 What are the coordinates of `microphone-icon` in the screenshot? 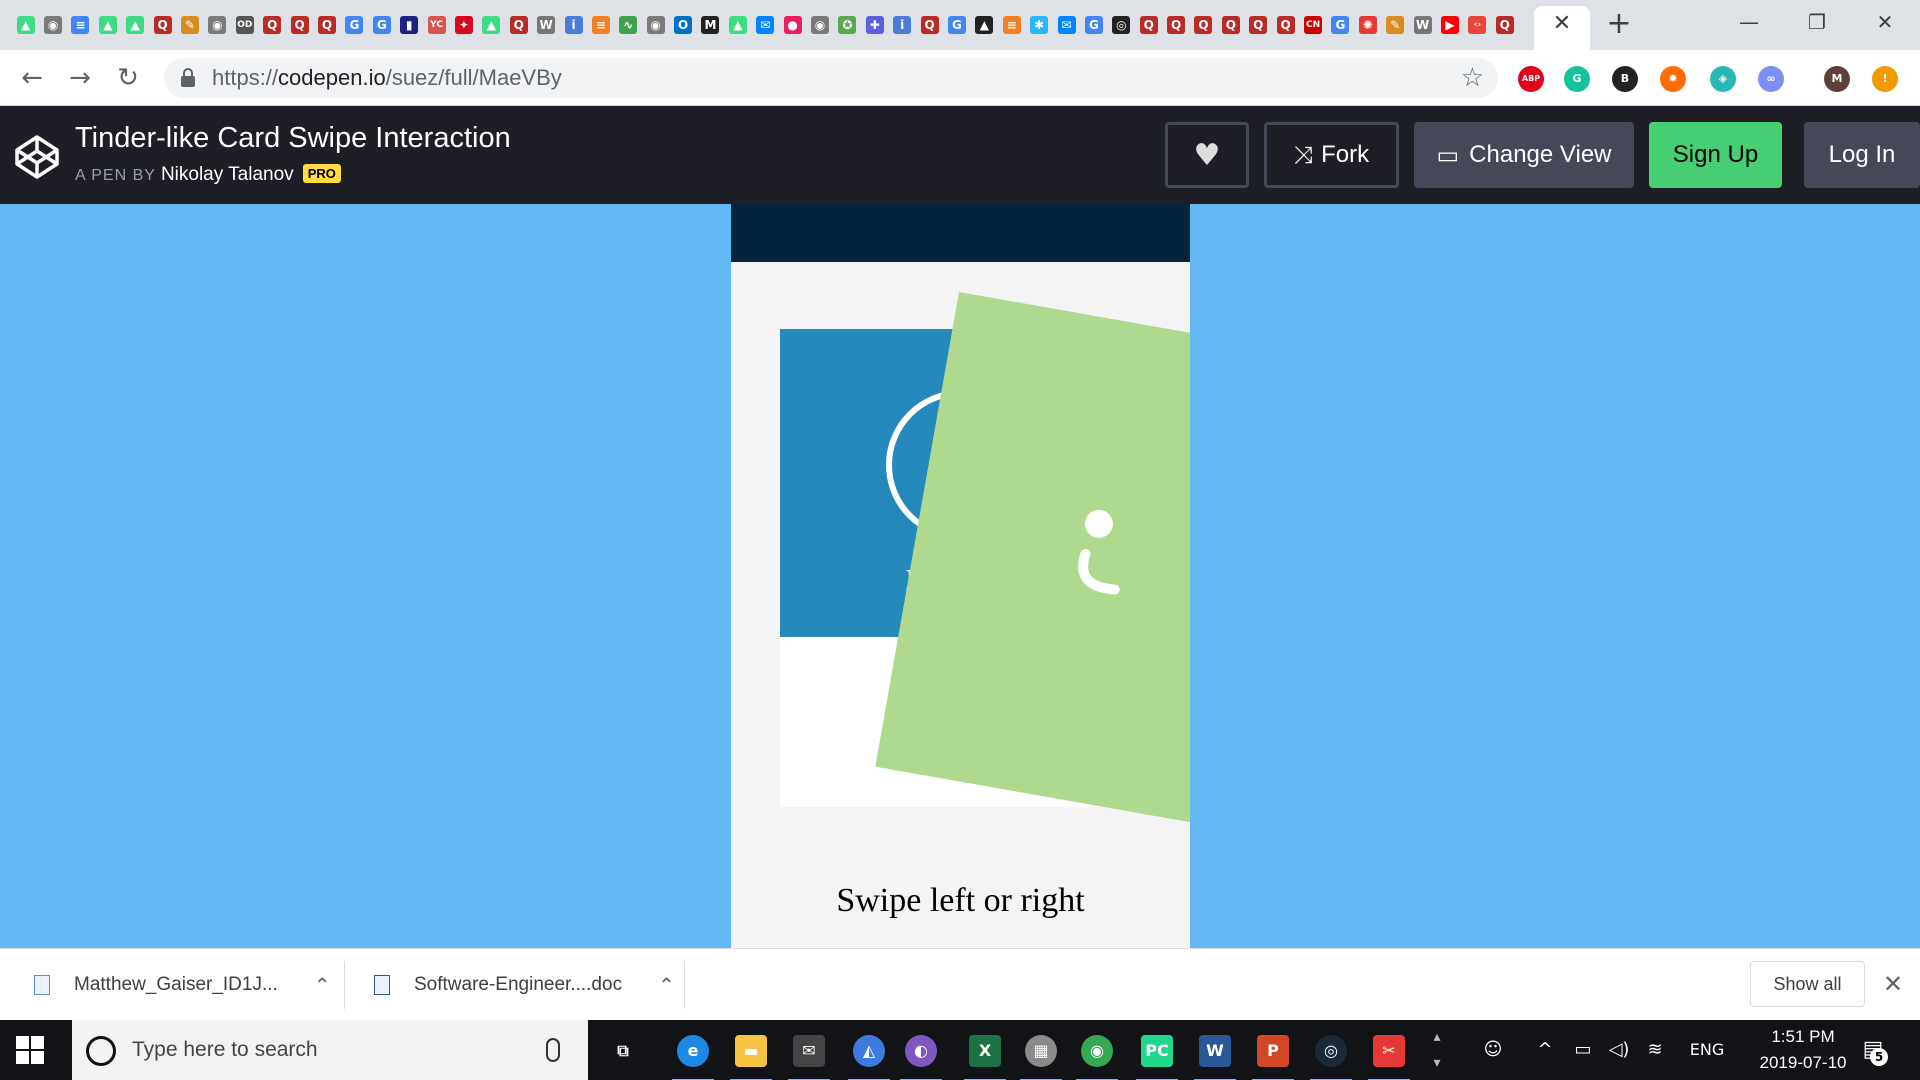 It's located at (553, 1050).